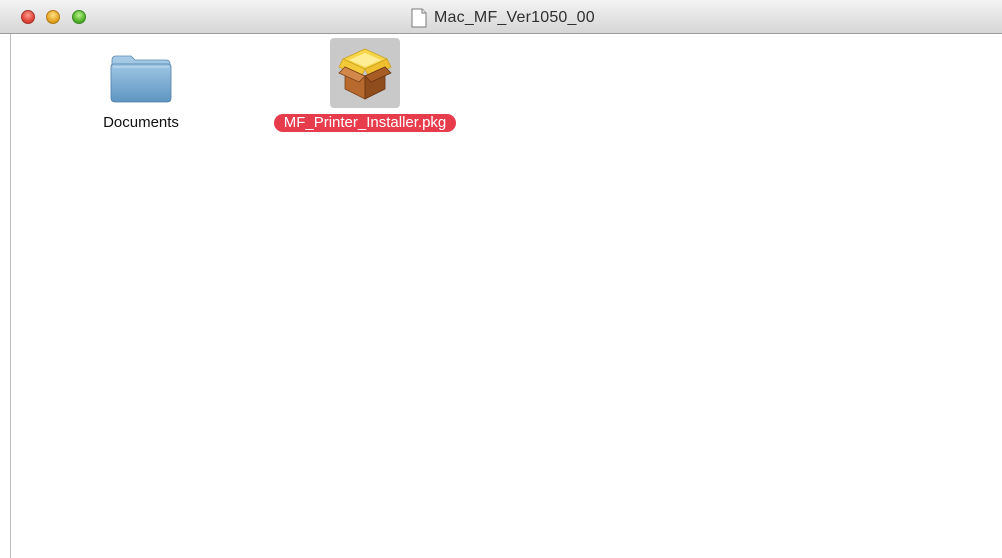  Describe the element at coordinates (28, 17) in the screenshot. I see `close-window-button` at that location.